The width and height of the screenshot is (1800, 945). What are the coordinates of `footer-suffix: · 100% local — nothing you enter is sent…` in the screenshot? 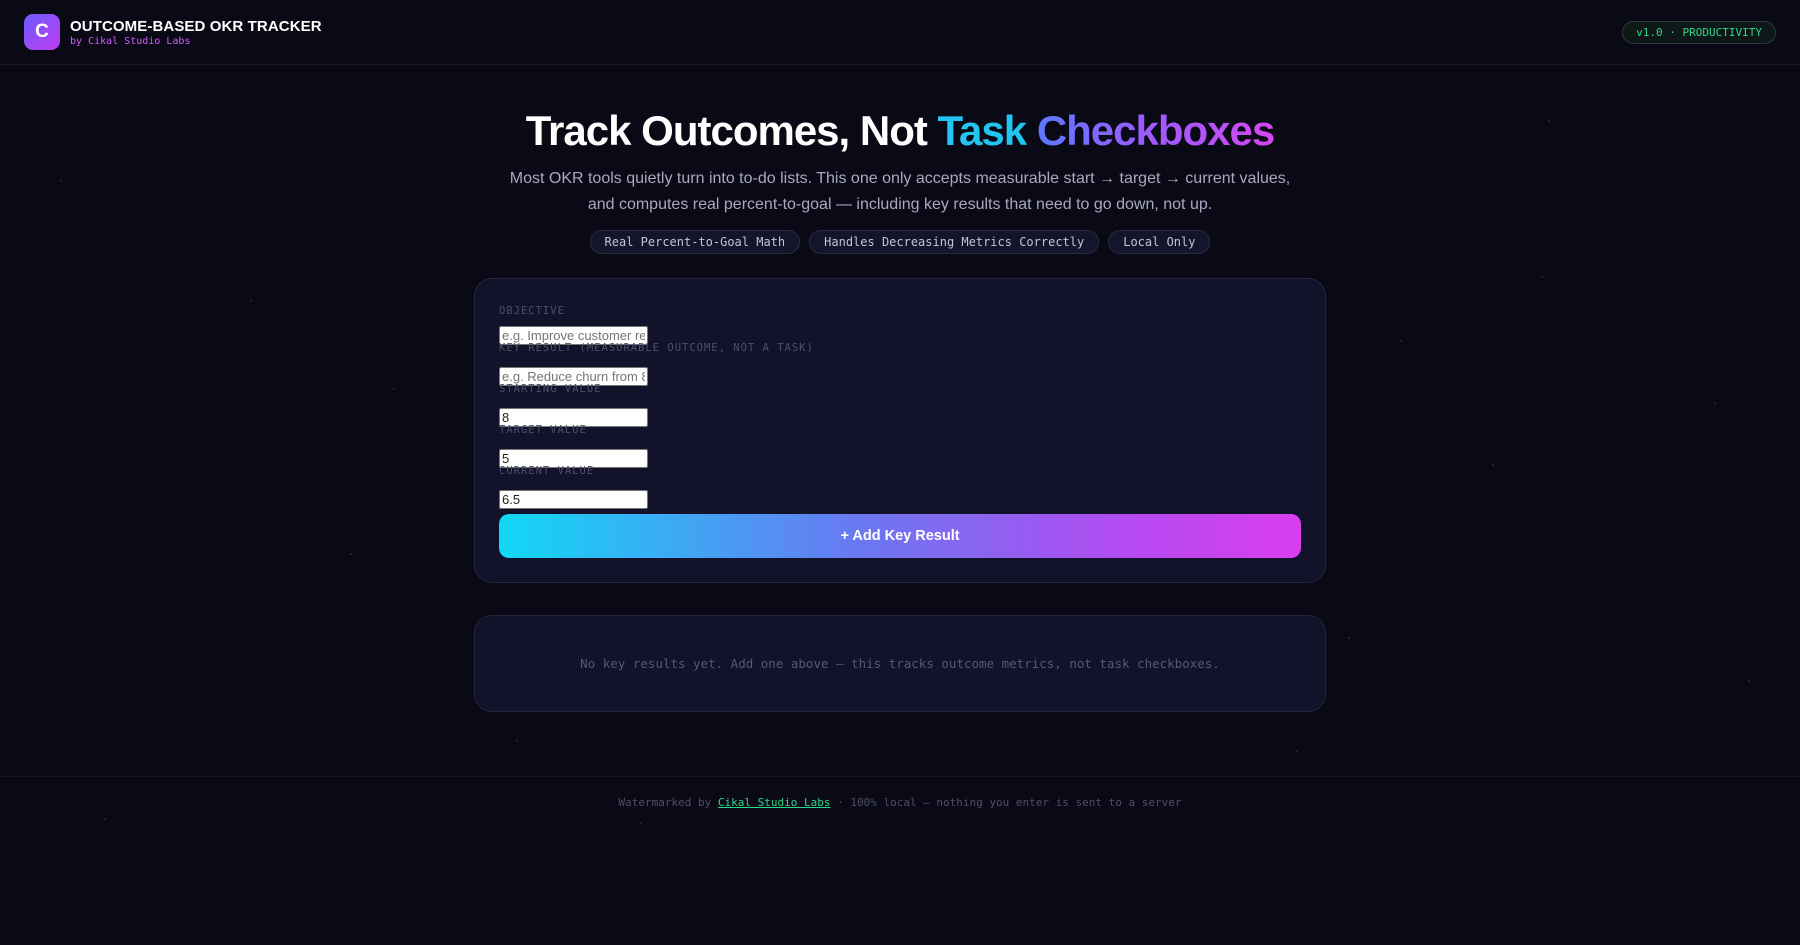 It's located at (1006, 802).